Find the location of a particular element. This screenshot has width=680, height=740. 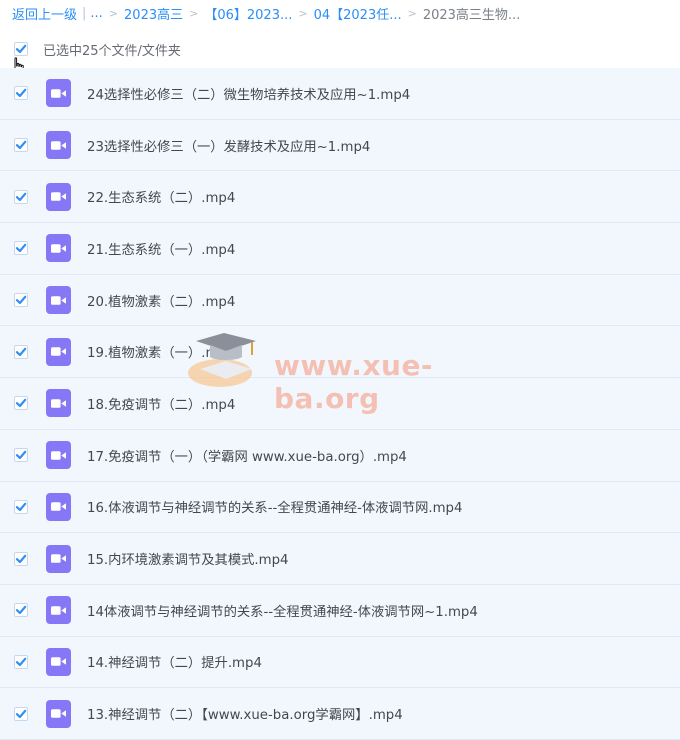

file-name: 13.神经调节（二）【www.xue-ba.org学霸网】.mp4 is located at coordinates (245, 713).